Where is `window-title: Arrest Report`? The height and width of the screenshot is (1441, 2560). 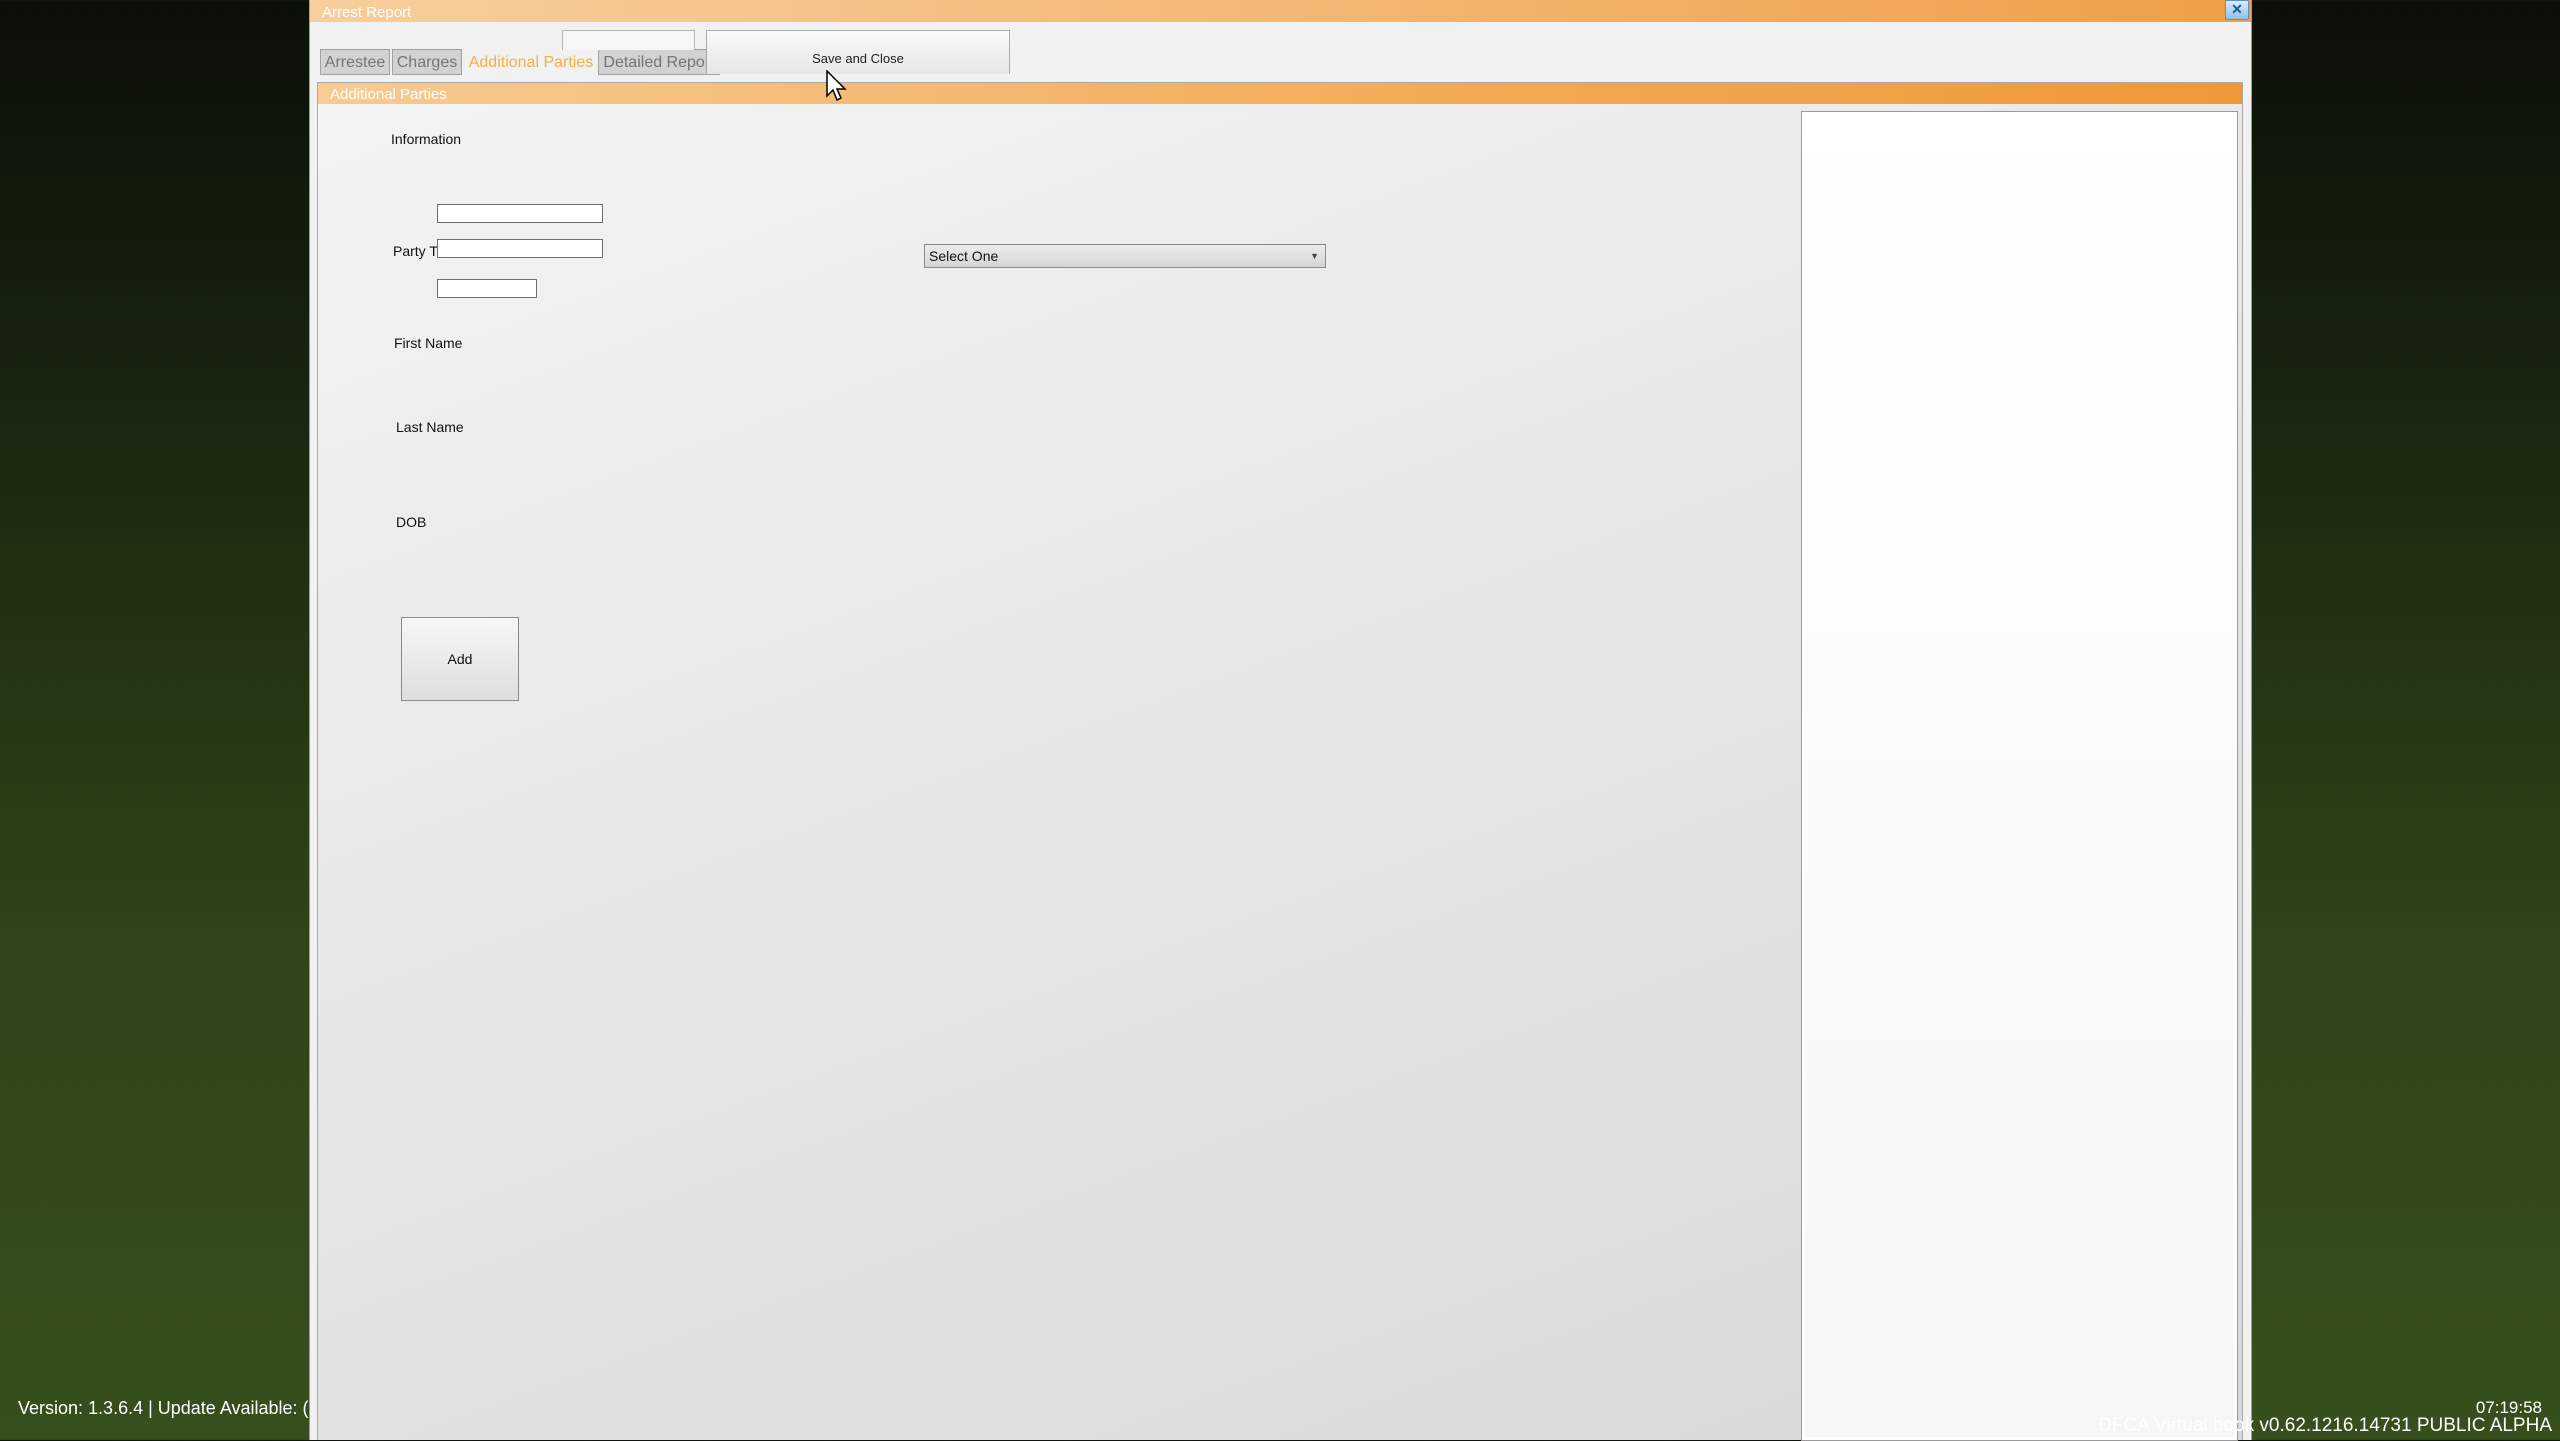
window-title: Arrest Report is located at coordinates (367, 12).